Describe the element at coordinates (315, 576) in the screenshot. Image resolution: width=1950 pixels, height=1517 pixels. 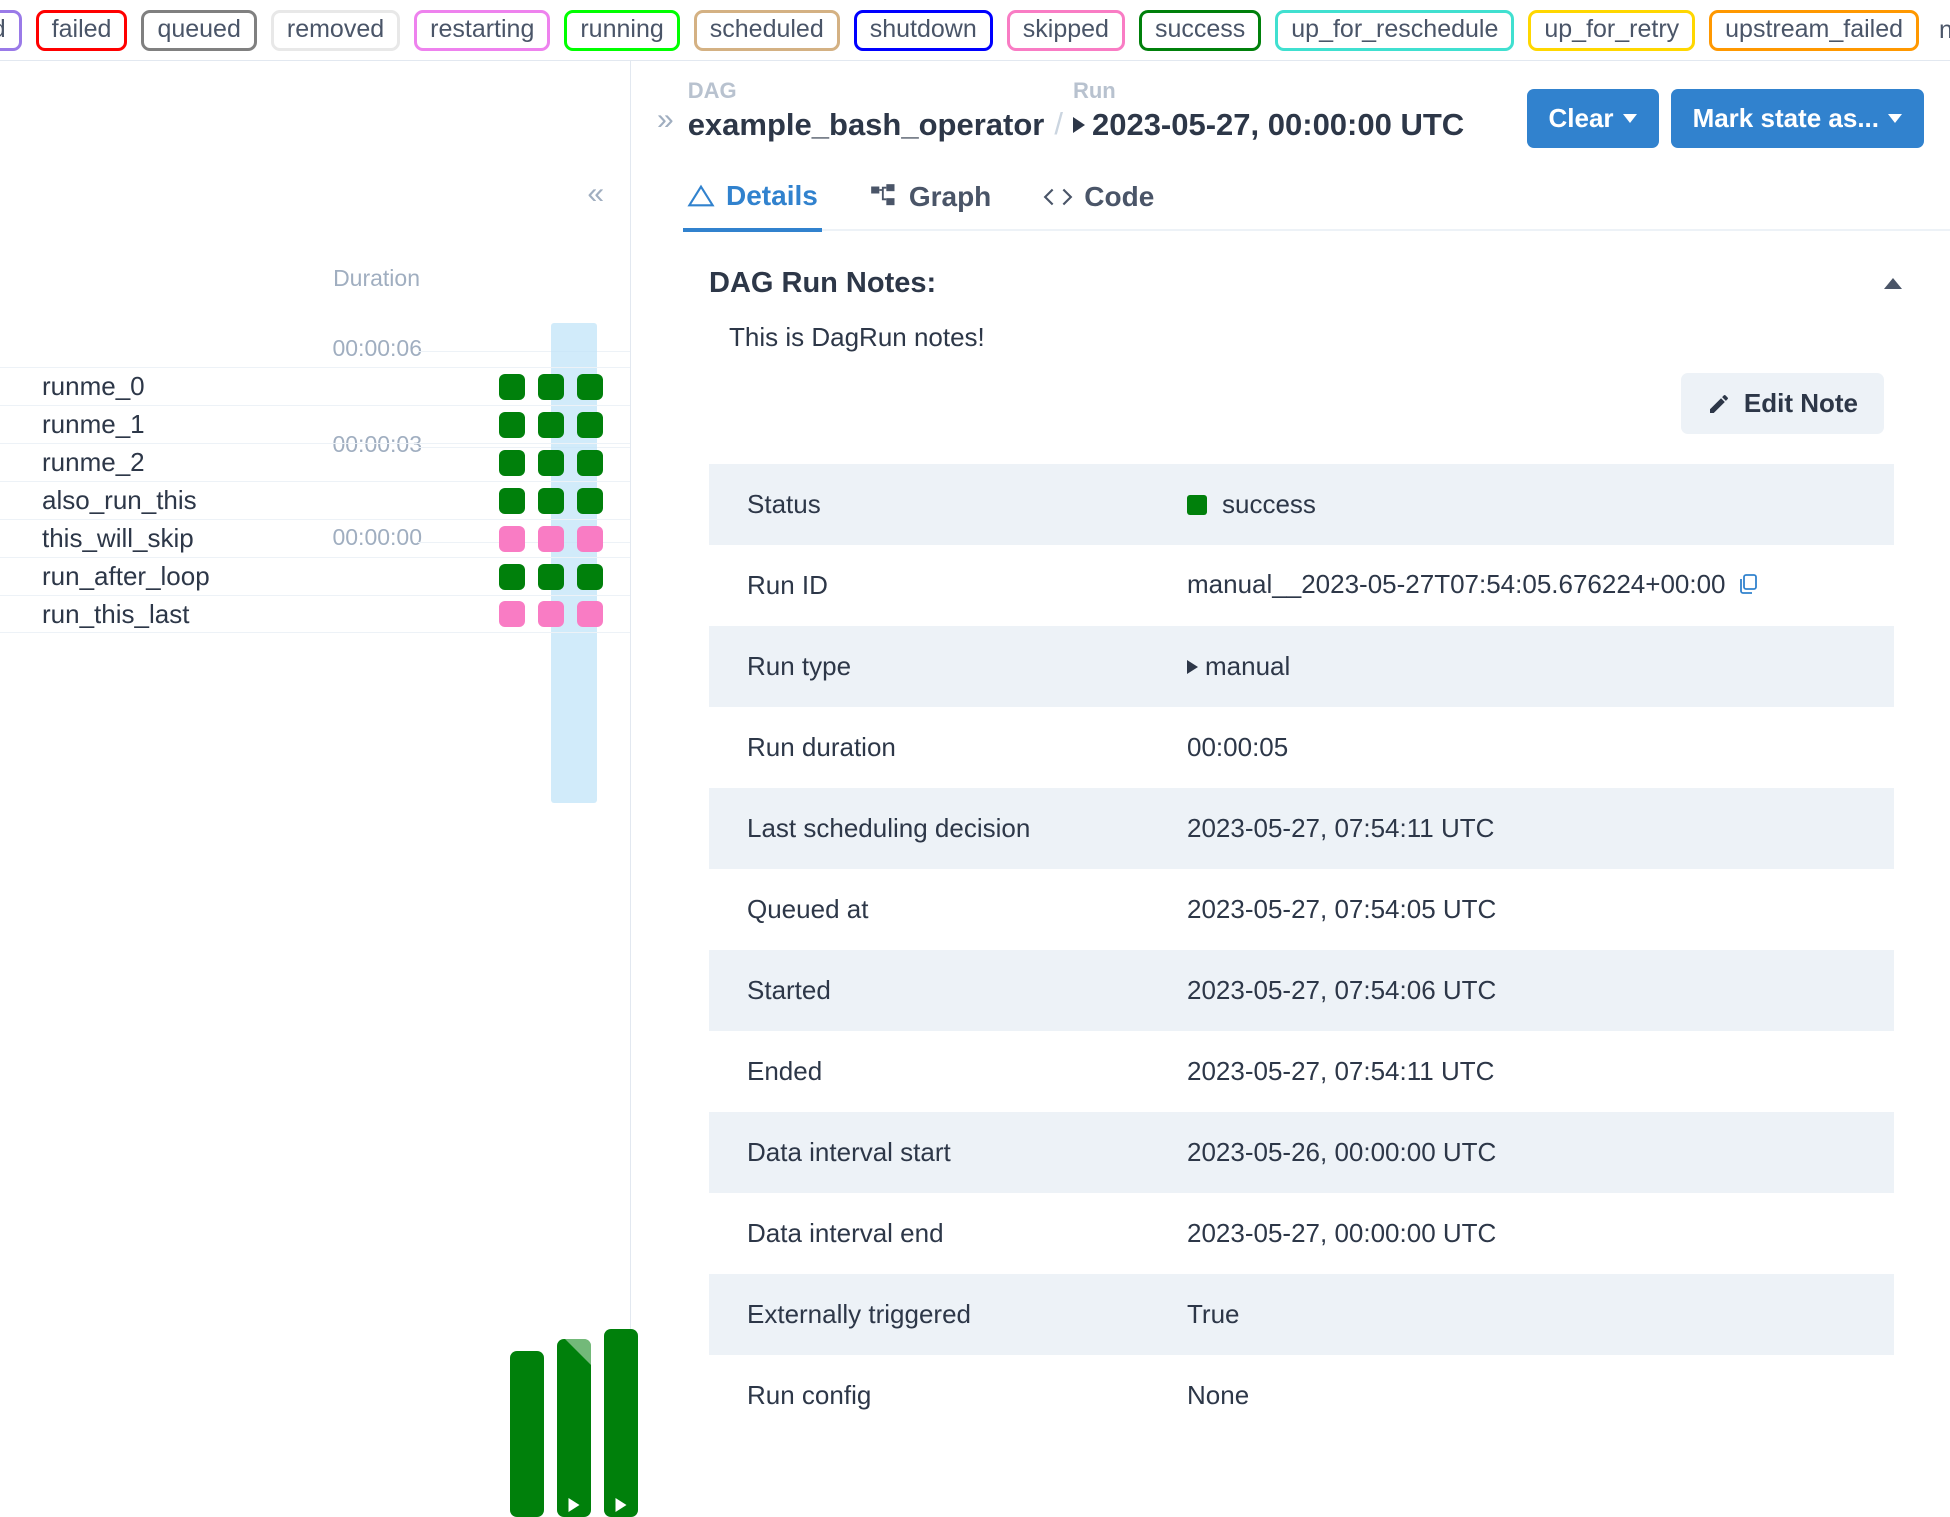
I see `task-row: run_after_loop` at that location.